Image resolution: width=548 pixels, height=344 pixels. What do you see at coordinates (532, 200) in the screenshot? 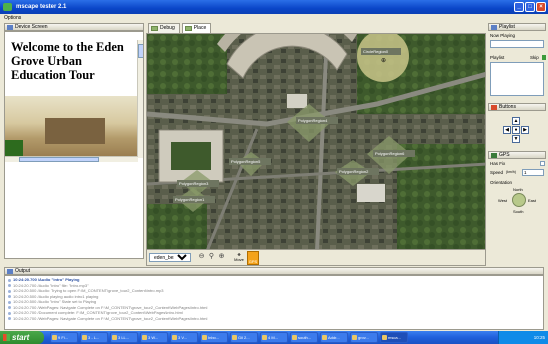
I see `compass-east: East` at bounding box center [532, 200].